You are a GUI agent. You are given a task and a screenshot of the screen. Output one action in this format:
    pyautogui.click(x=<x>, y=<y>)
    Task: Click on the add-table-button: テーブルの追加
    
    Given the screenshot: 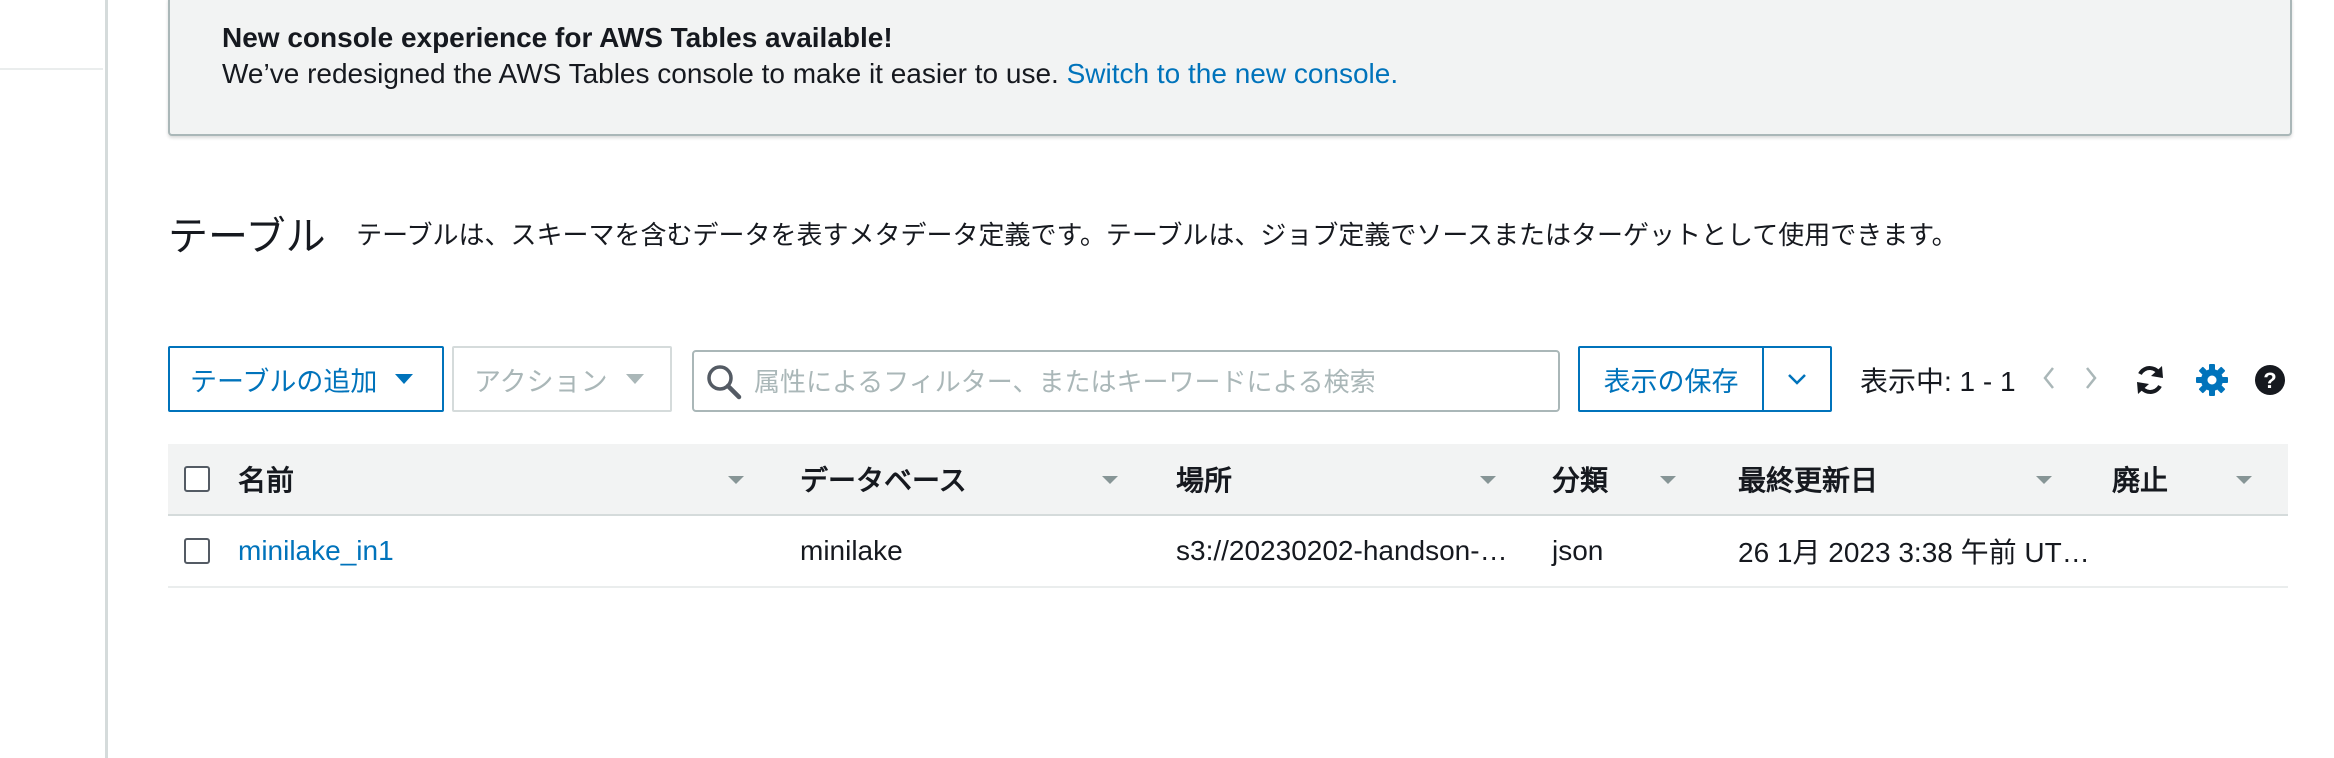 What is the action you would take?
    pyautogui.click(x=306, y=379)
    